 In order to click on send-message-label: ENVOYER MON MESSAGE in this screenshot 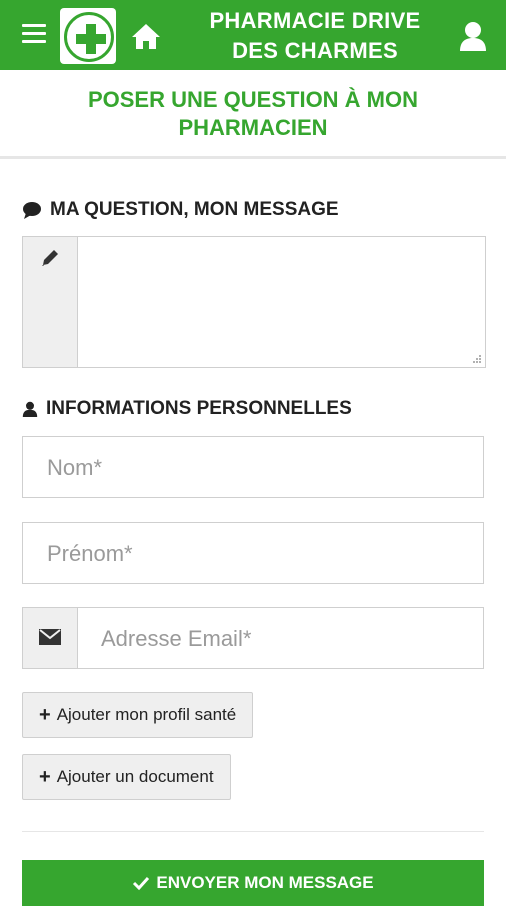, I will do `click(265, 882)`.